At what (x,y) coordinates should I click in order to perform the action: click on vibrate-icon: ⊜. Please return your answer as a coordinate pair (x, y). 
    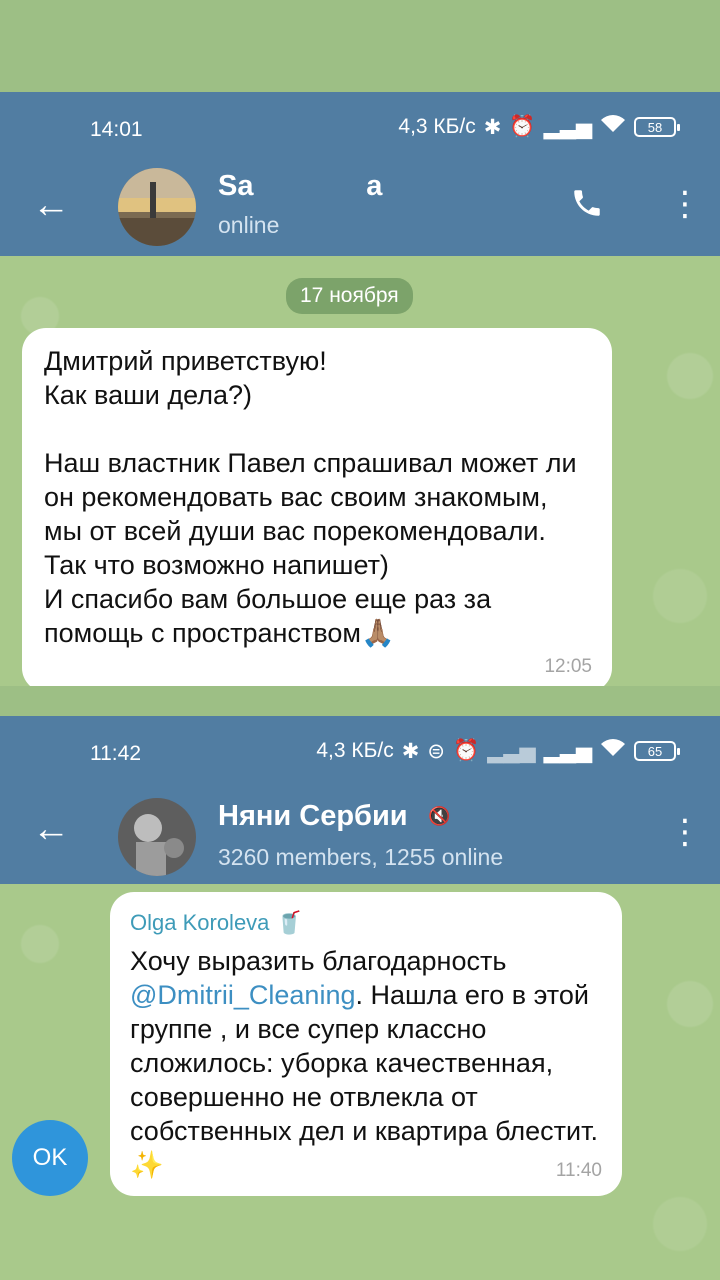
    Looking at the image, I should click on (436, 751).